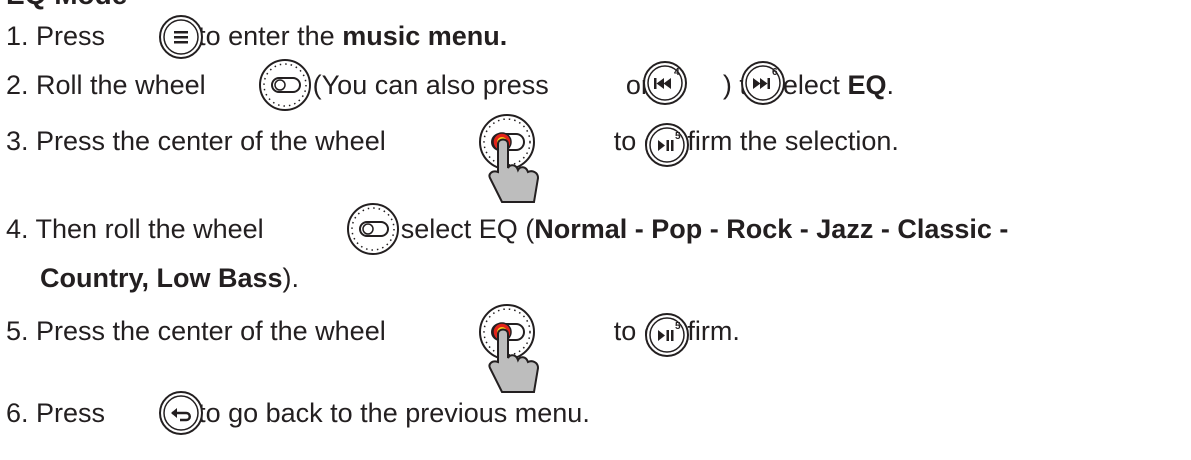  What do you see at coordinates (135, 229) in the screenshot?
I see `step-4-number: 4. Then roll the wheel` at bounding box center [135, 229].